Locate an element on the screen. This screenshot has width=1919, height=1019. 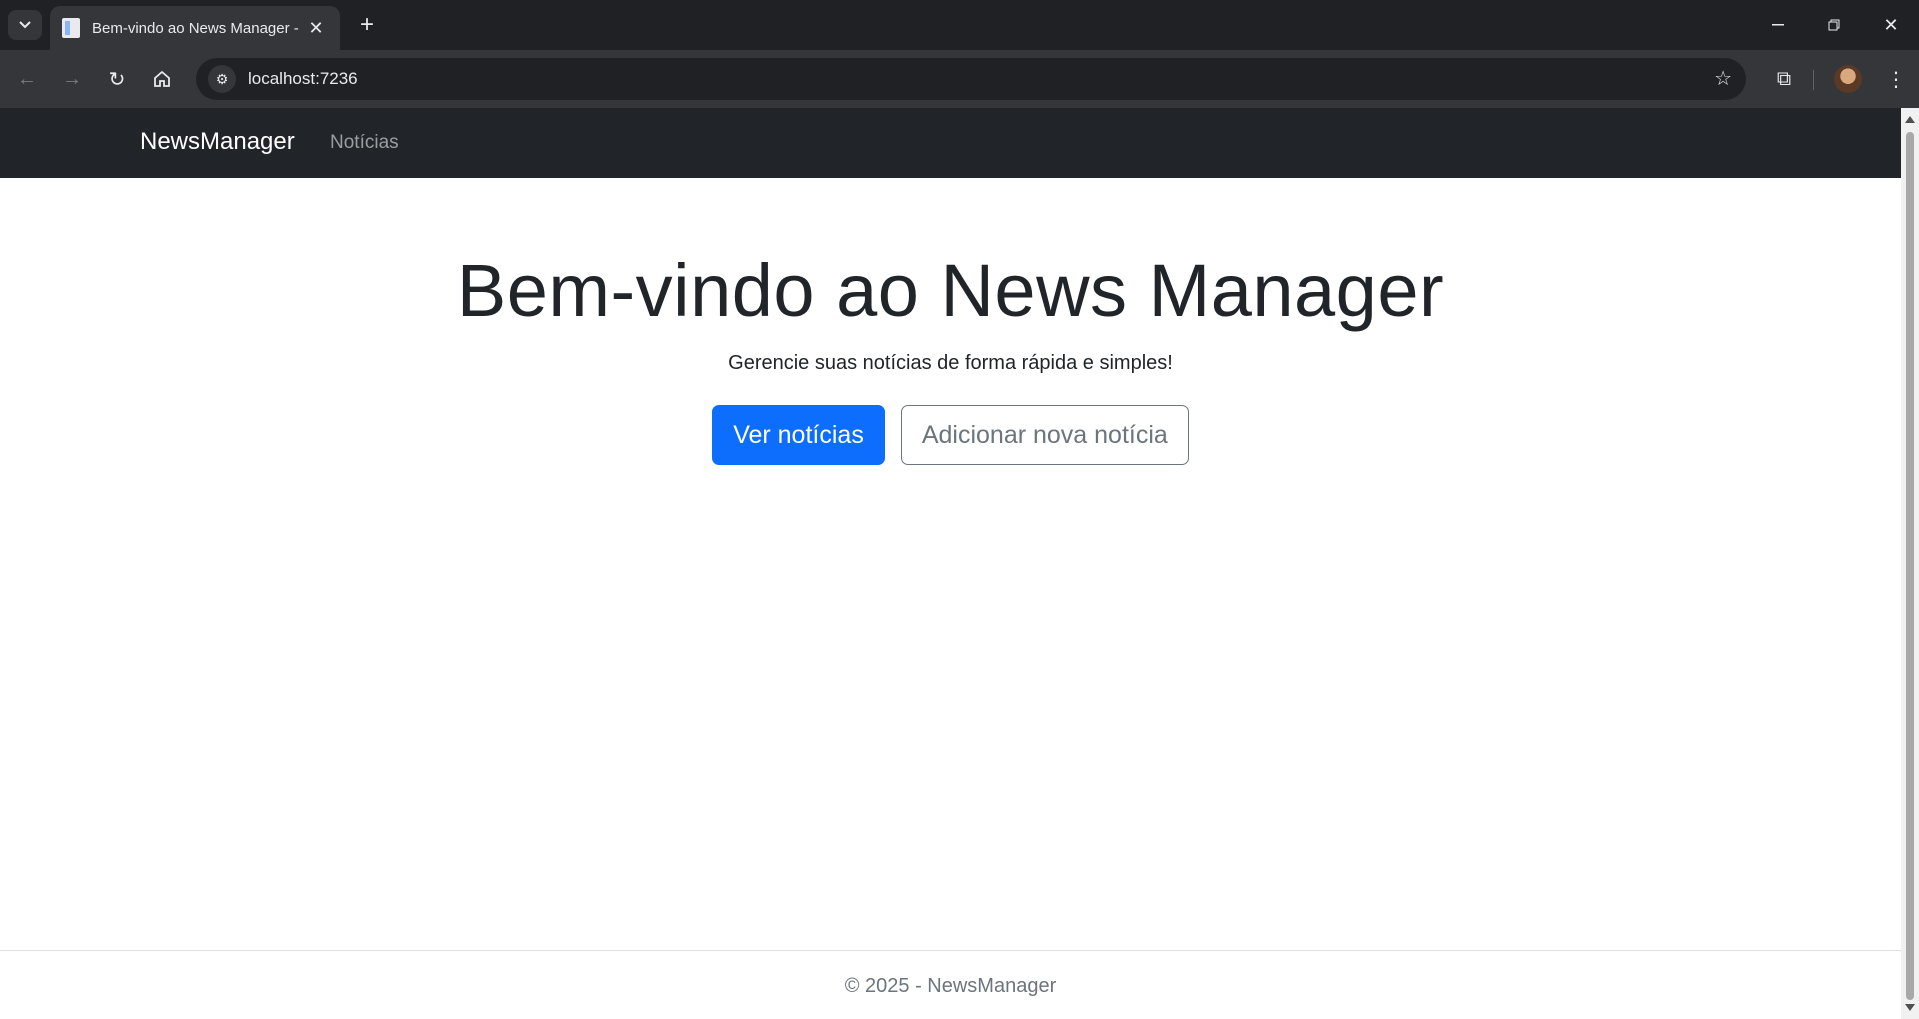
add-news-button: Adicionar nova notícia is located at coordinates (1044, 435).